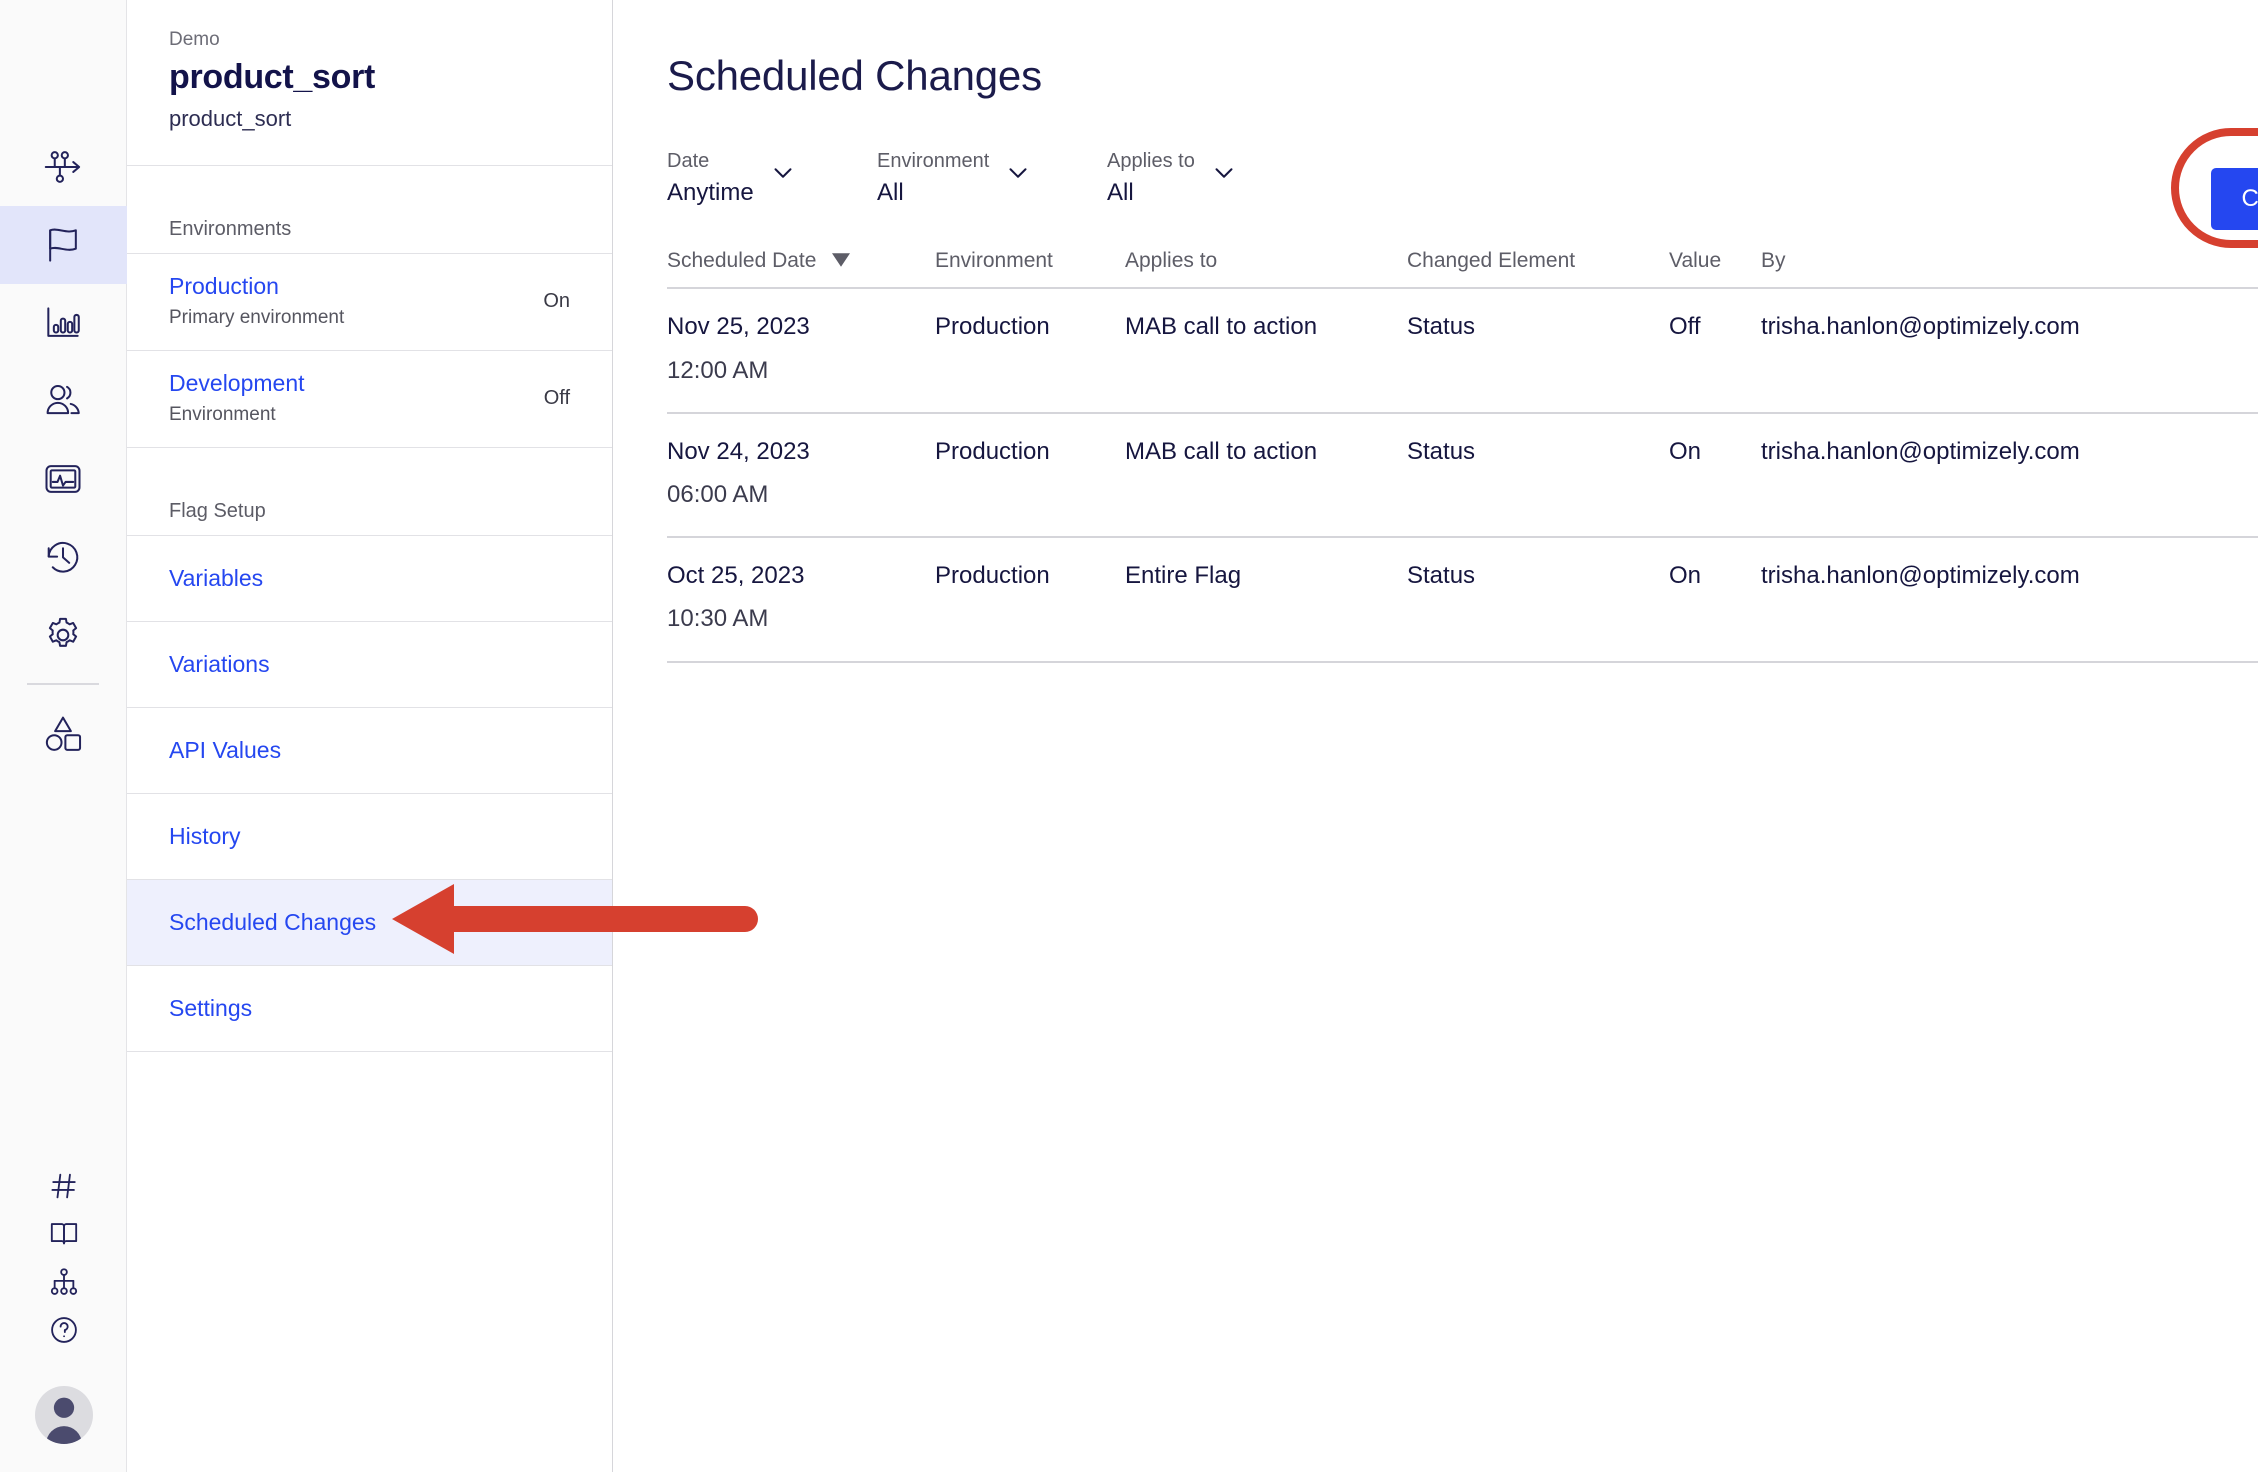 The image size is (2258, 1472). I want to click on scheduled-time: 06:00 AM, so click(718, 494).